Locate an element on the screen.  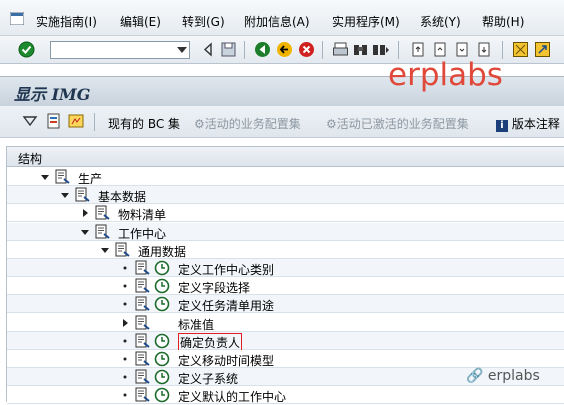
menu-item-guide: 实施指南(I) is located at coordinates (66, 21).